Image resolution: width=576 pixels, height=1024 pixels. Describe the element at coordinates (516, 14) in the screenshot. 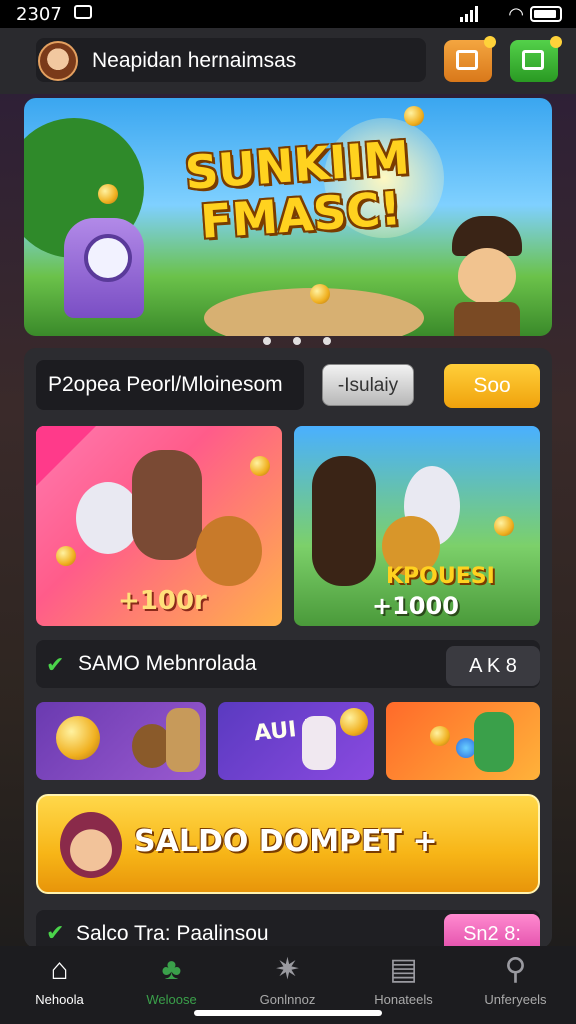

I see `wifi-icon: ◠` at that location.